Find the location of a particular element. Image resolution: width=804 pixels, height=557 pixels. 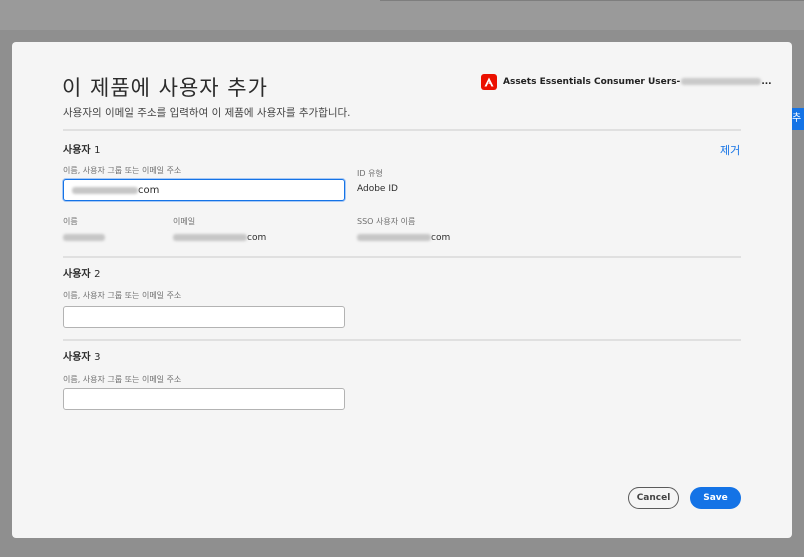

email-value: com is located at coordinates (219, 238).